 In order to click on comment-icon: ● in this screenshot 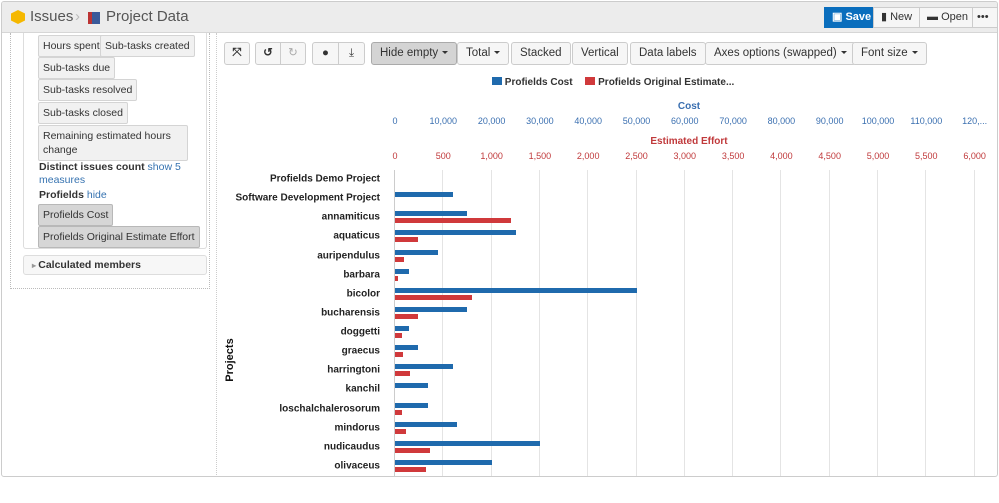, I will do `click(325, 53)`.